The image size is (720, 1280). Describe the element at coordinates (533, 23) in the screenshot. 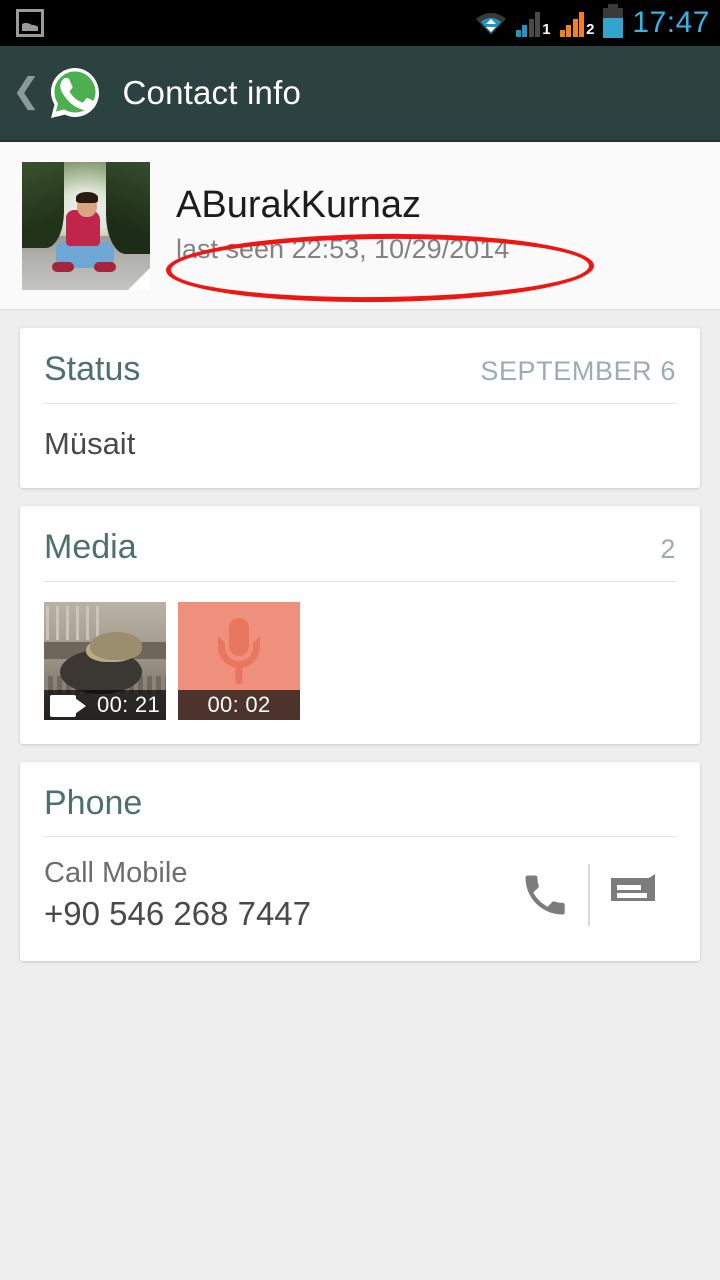

I see `sim1-signal-icon: 1` at that location.